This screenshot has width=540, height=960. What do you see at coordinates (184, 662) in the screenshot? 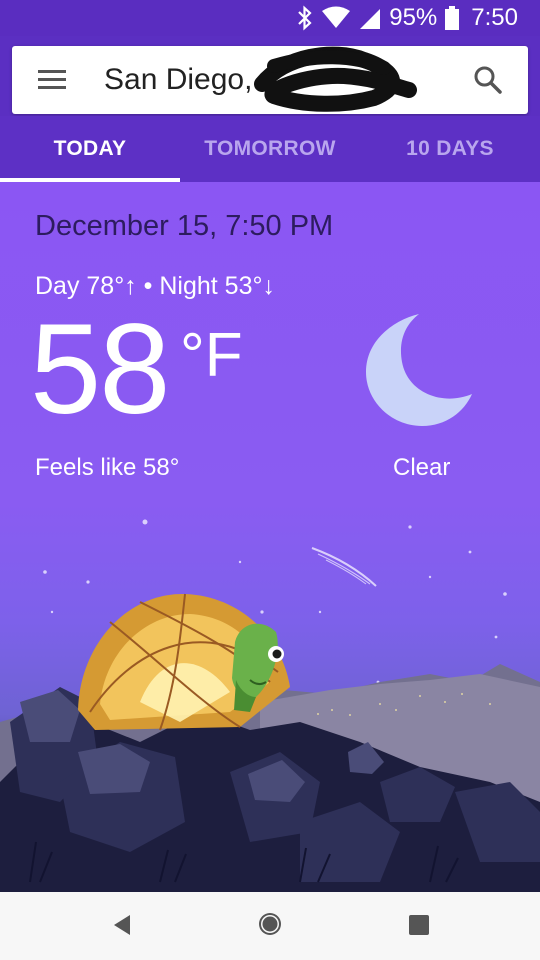
I see `tent` at bounding box center [184, 662].